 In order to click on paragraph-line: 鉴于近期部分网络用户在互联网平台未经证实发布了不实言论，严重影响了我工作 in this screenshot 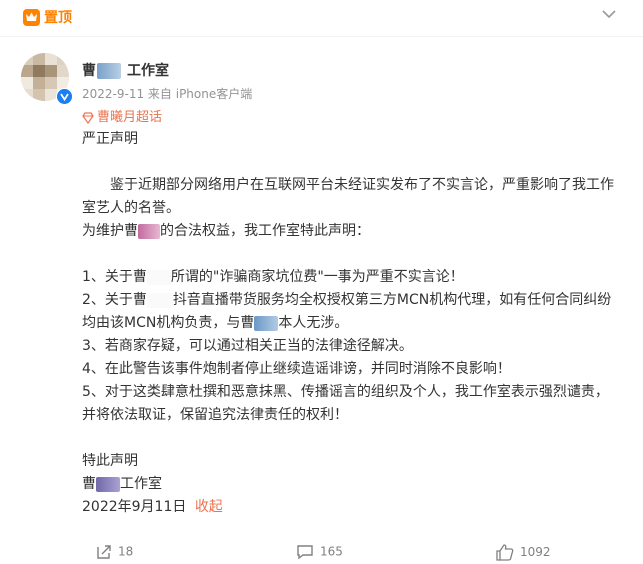, I will do `click(362, 185)`.